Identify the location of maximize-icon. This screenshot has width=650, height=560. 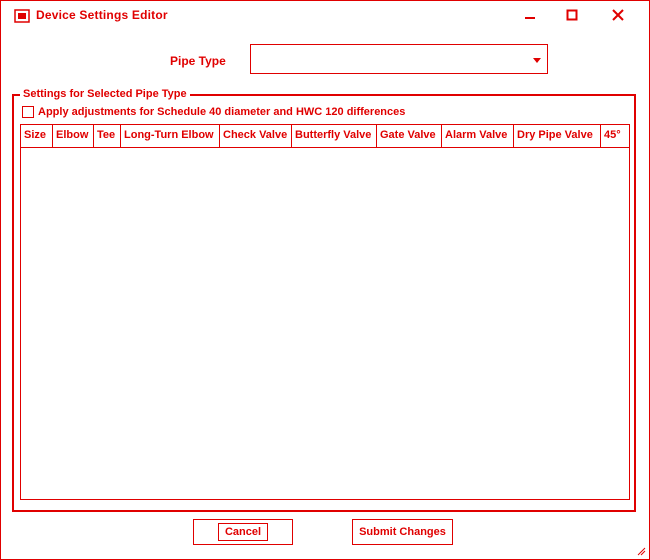
(572, 15).